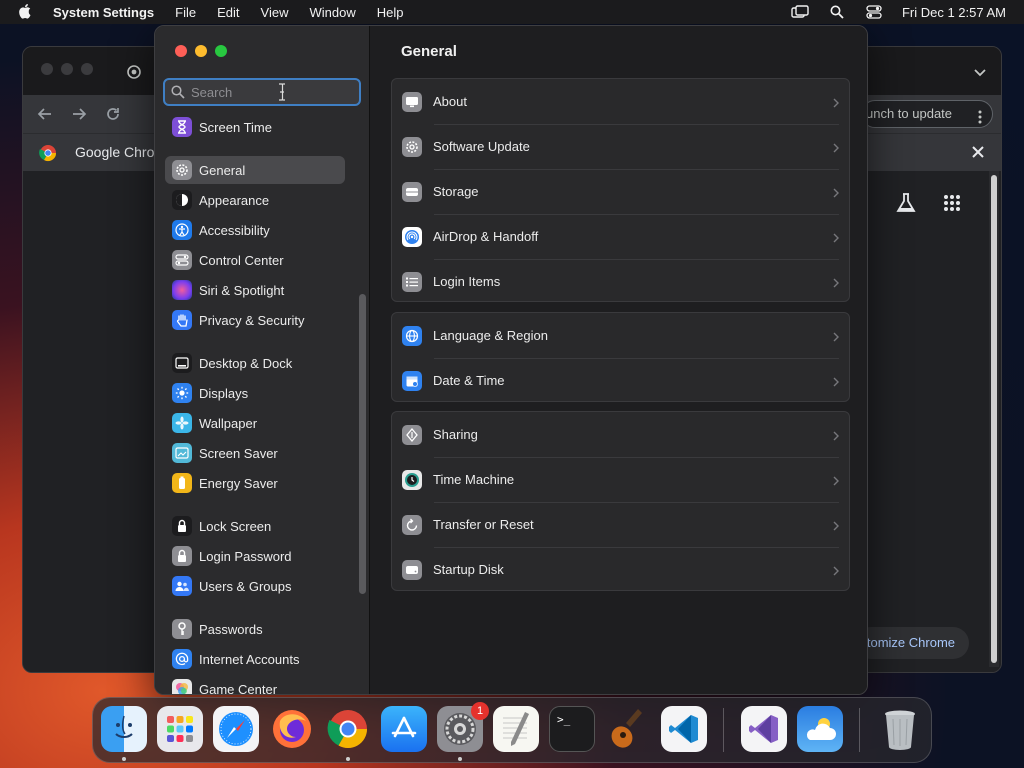  What do you see at coordinates (390, 12) in the screenshot?
I see `menu-help: Help` at bounding box center [390, 12].